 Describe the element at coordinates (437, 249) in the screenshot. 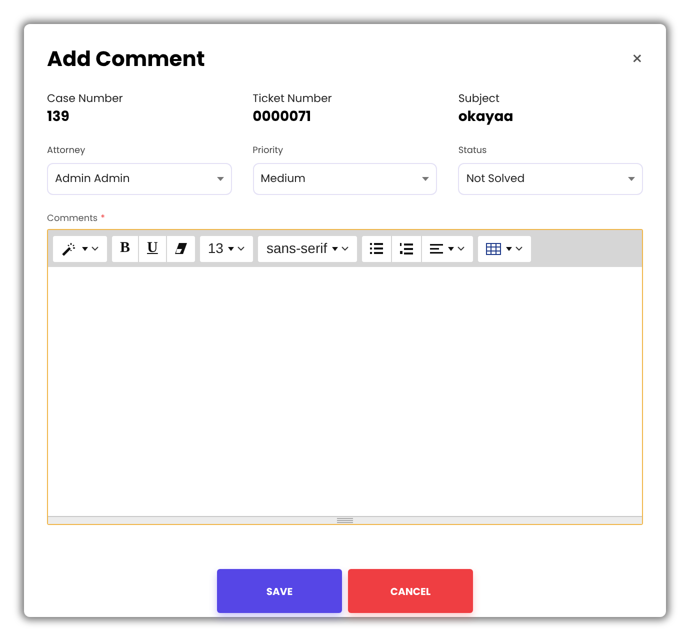

I see `align-left-icon` at that location.